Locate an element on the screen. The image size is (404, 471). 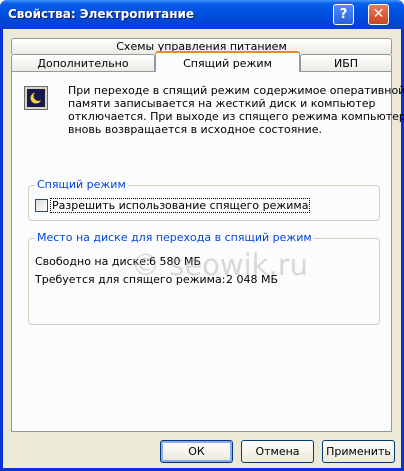
watermark-text: © seowik.ru is located at coordinates (220, 265).